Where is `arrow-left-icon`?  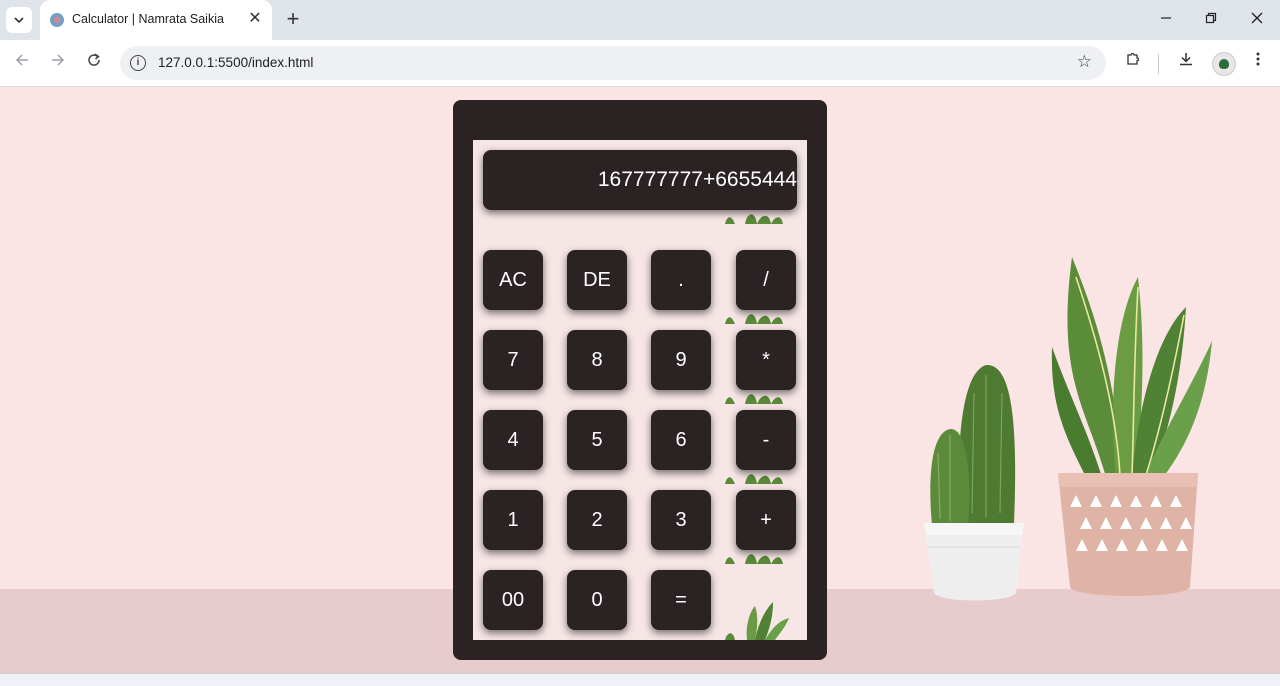
arrow-left-icon is located at coordinates (21, 60).